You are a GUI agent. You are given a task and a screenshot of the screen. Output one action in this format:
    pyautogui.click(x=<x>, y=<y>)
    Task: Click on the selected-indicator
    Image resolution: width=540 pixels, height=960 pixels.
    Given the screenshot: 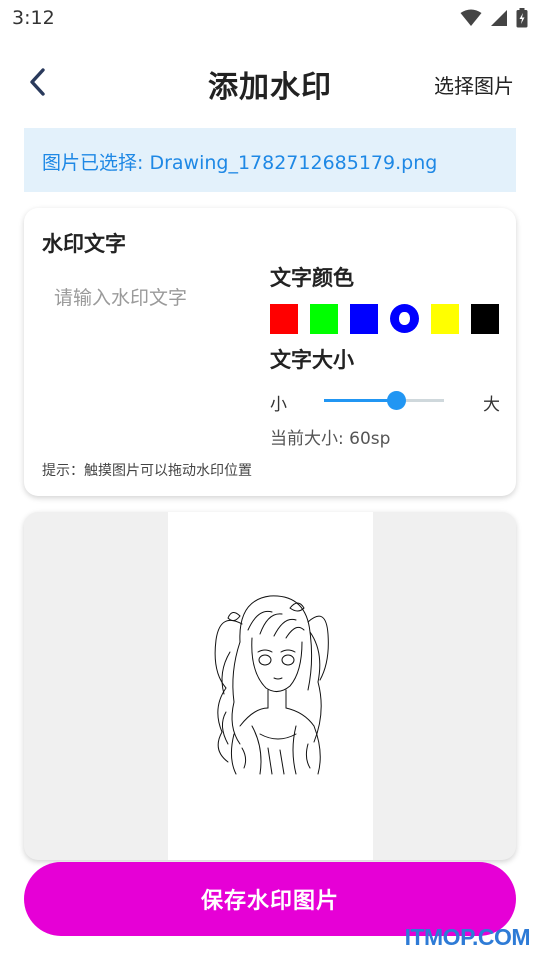 What is the action you would take?
    pyautogui.click(x=404, y=318)
    